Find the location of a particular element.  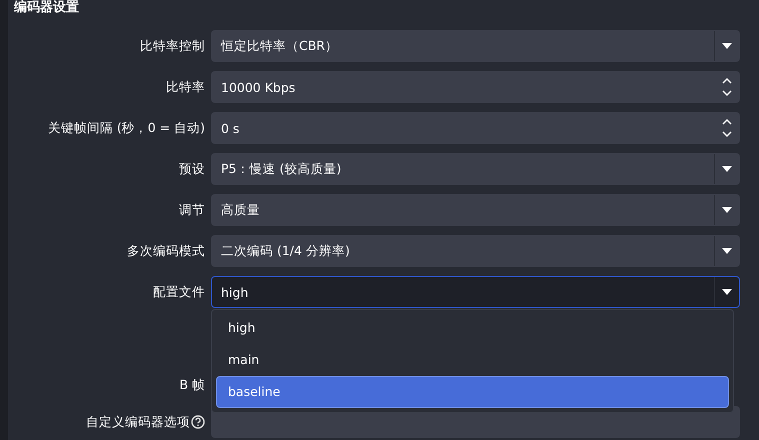

field-label: B 帧 is located at coordinates (192, 385).